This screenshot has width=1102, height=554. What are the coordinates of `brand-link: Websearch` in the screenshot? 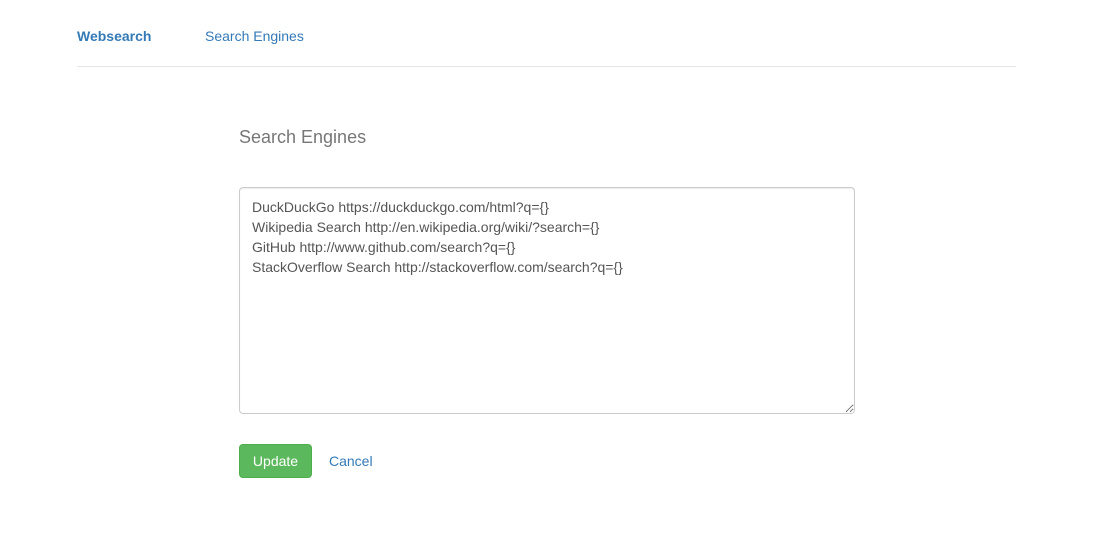 It's located at (114, 36).